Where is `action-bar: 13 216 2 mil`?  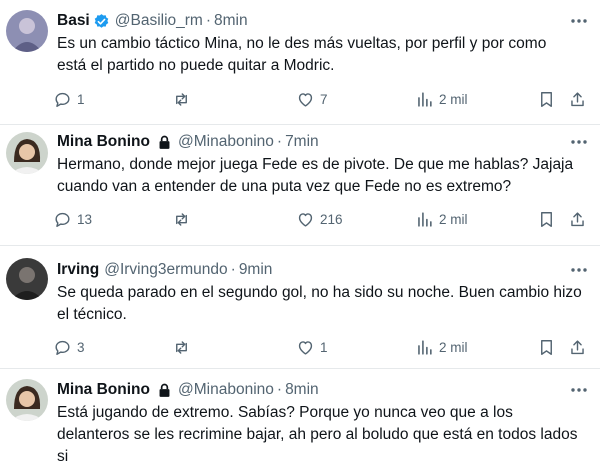 action-bar: 13 216 2 mil is located at coordinates (300, 219).